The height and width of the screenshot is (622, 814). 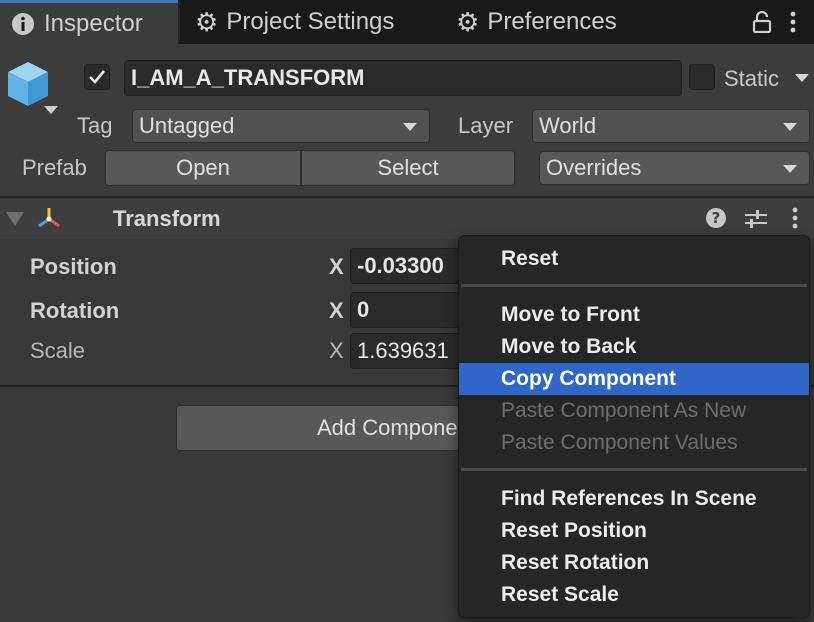 I want to click on menu-item-move-to-back: Move to Back, so click(x=634, y=347).